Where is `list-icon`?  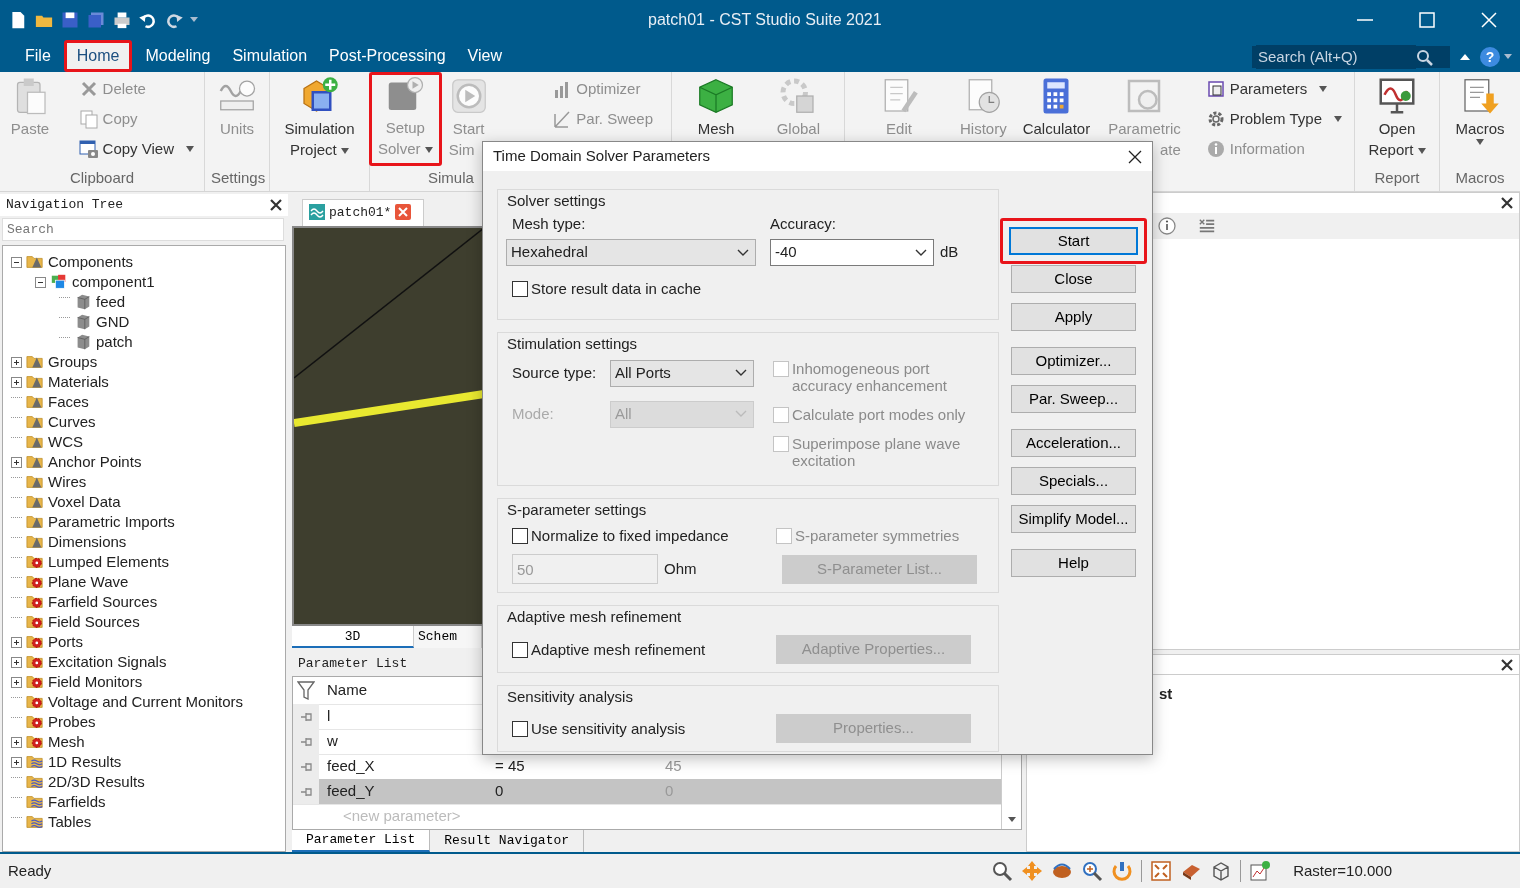
list-icon is located at coordinates (1207, 226).